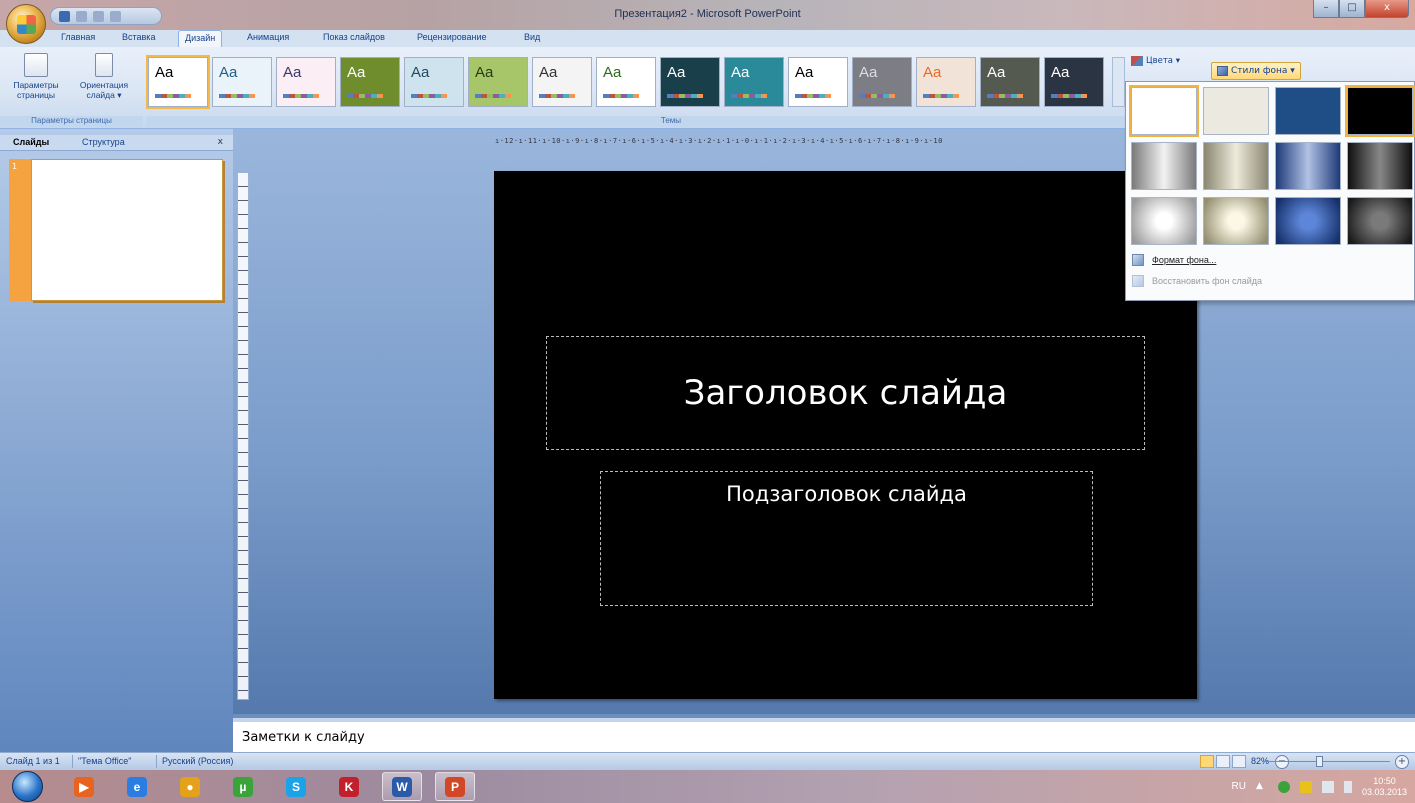 The height and width of the screenshot is (803, 1415). What do you see at coordinates (1207, 761) in the screenshot?
I see `normal-view-icon` at bounding box center [1207, 761].